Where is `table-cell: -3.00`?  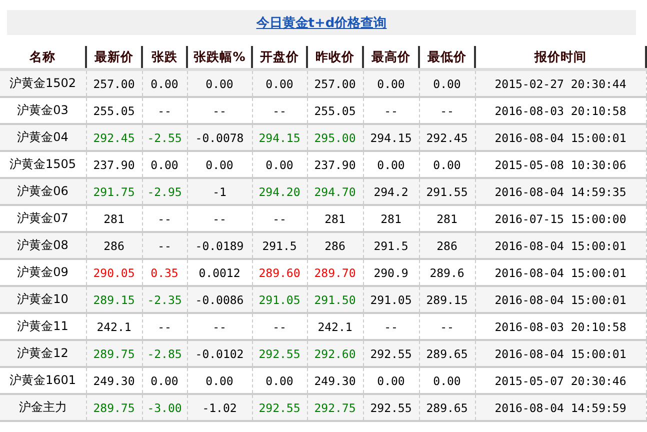 table-cell: -3.00 is located at coordinates (164, 407).